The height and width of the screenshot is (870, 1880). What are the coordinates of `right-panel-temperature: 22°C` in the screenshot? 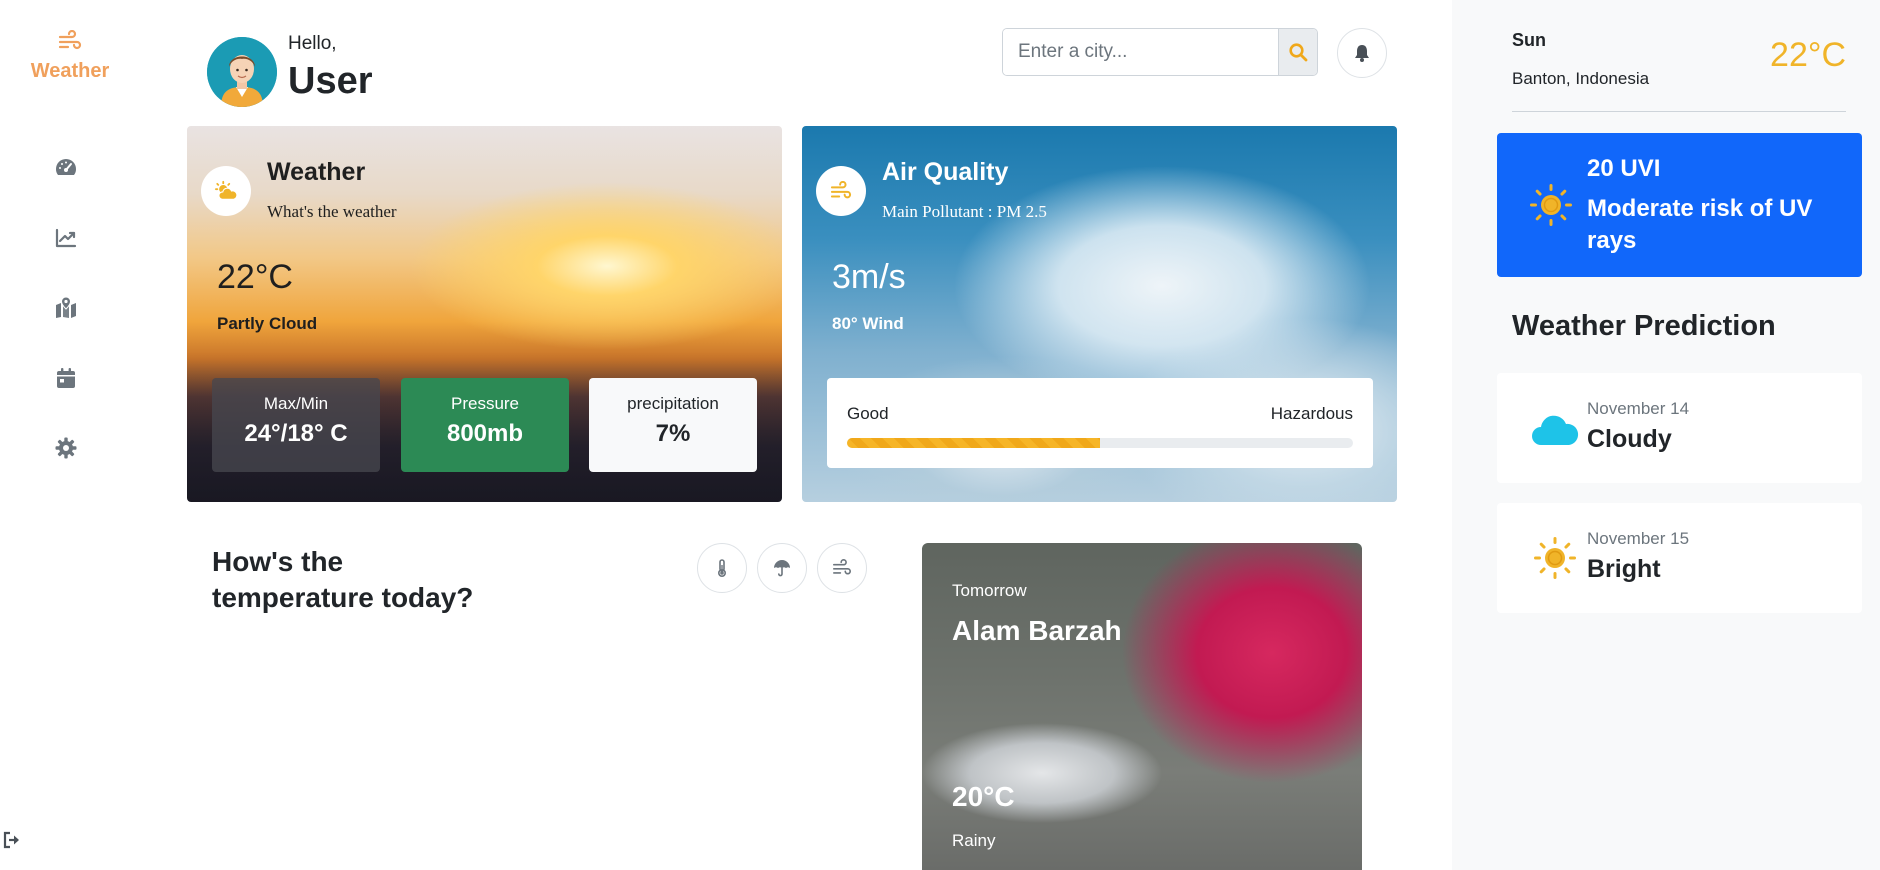 It's located at (1808, 55).